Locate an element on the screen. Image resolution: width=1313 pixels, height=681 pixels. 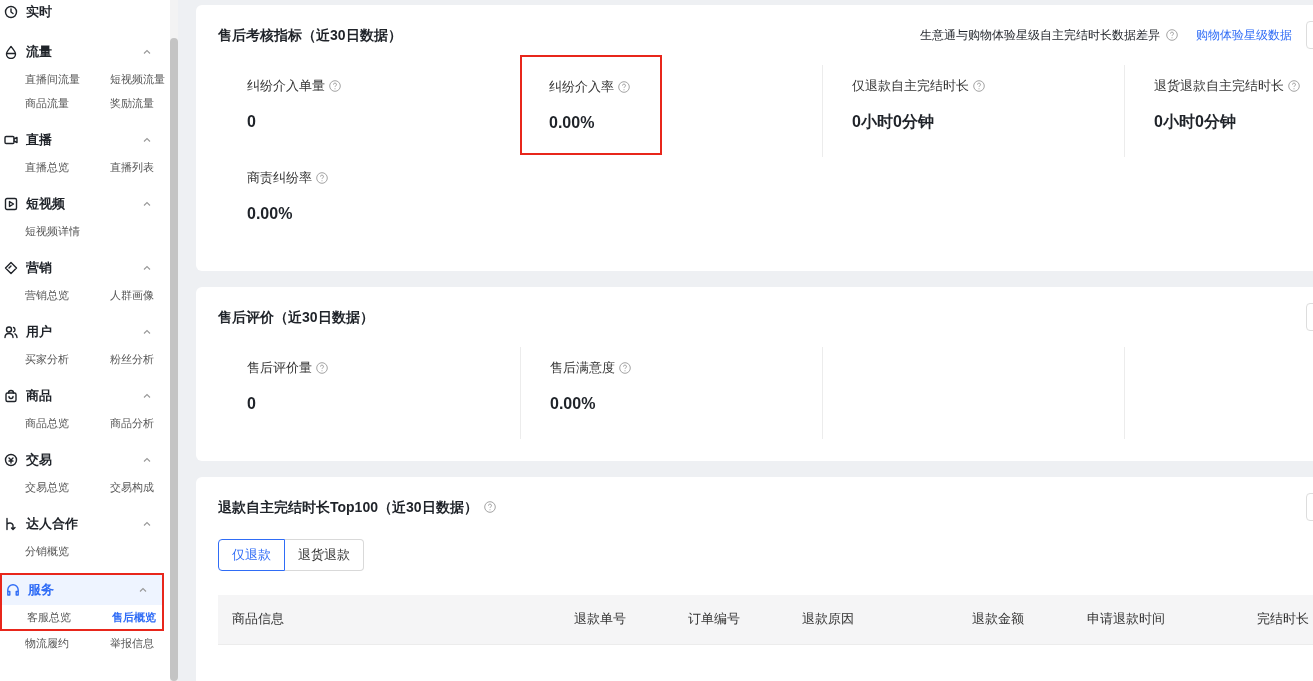
metric-label: 售后满意度 is located at coordinates (582, 368).